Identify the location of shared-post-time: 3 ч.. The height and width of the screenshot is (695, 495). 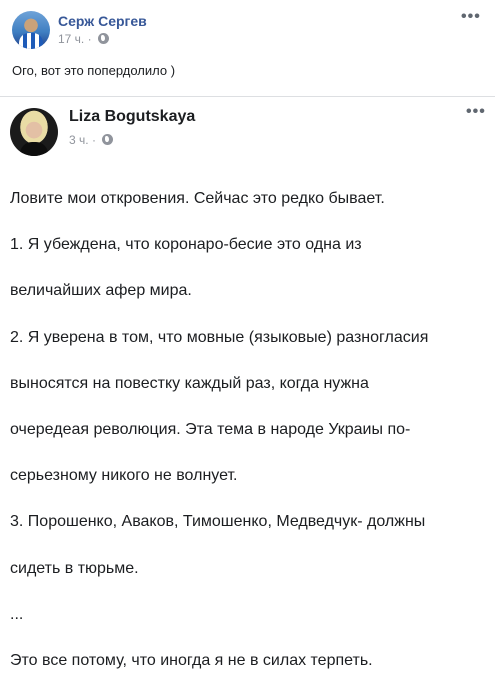
(79, 140).